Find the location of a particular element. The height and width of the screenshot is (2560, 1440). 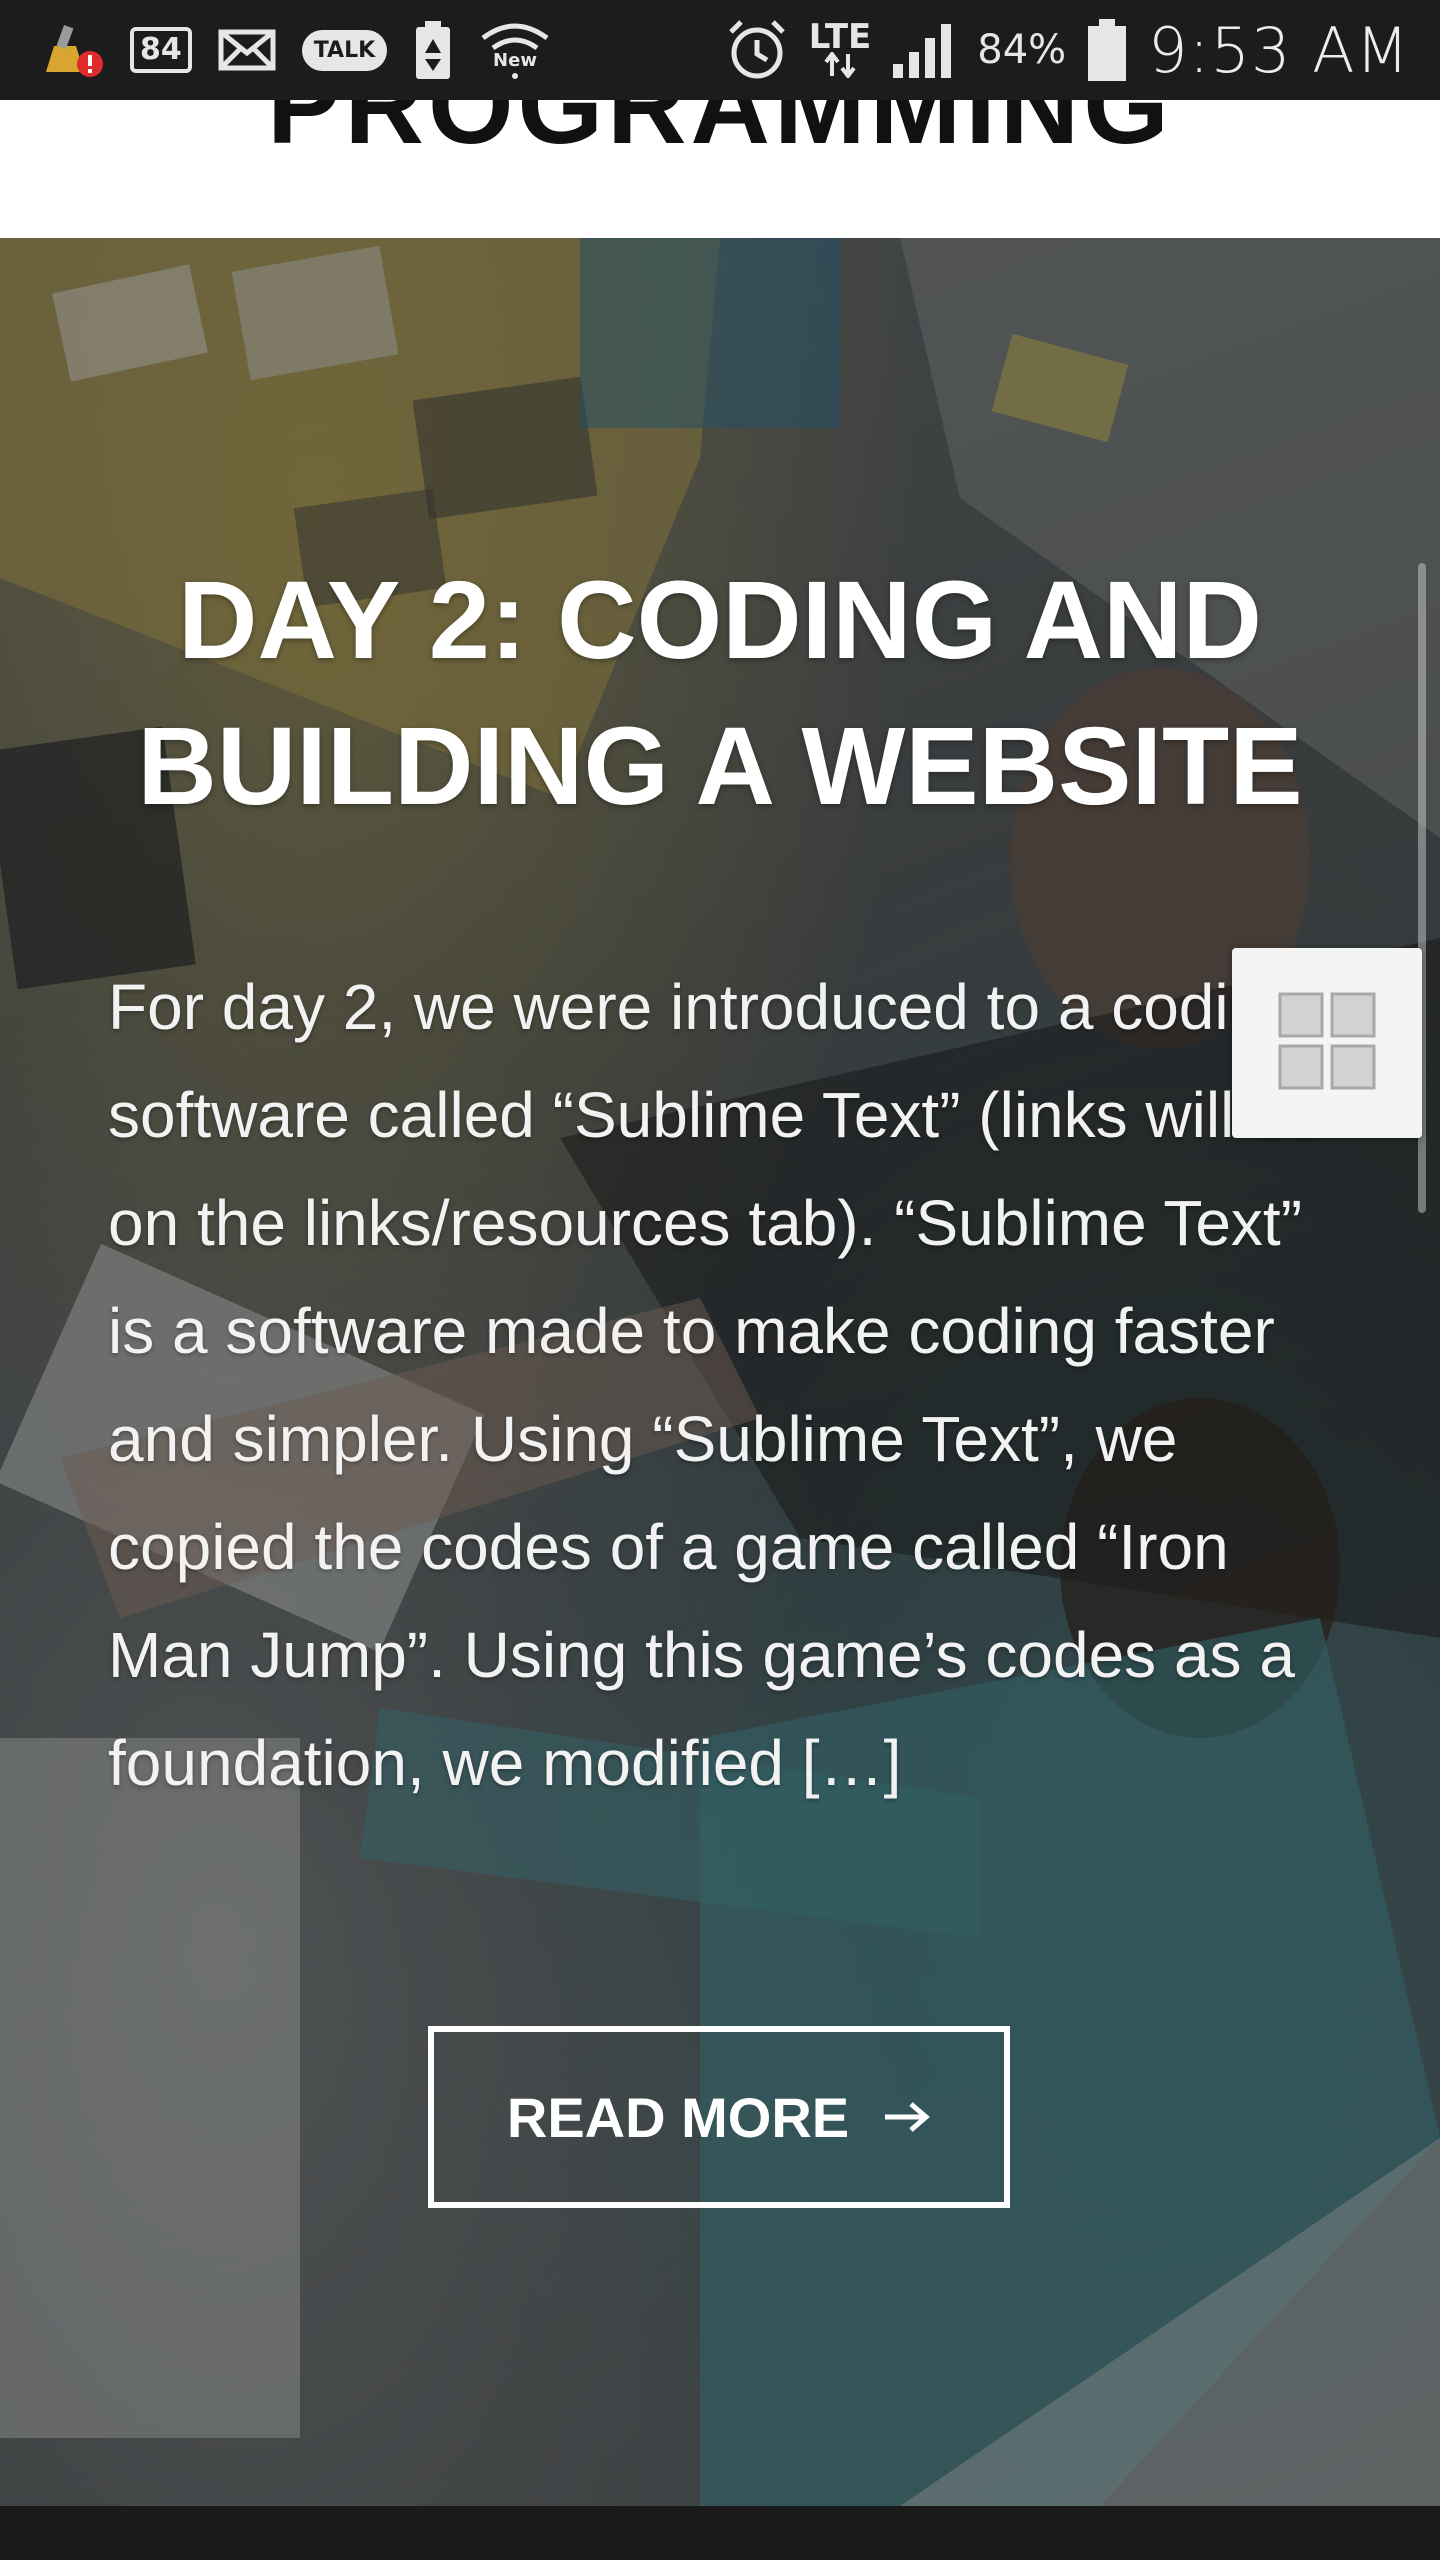

notification-count-badge: 84 is located at coordinates (161, 50).